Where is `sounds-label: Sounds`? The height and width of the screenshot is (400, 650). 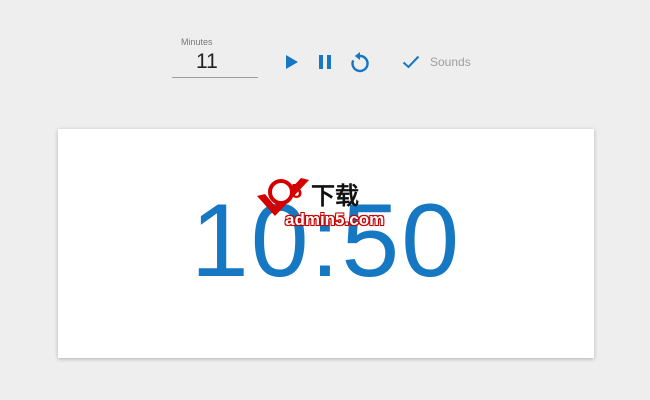
sounds-label: Sounds is located at coordinates (450, 62).